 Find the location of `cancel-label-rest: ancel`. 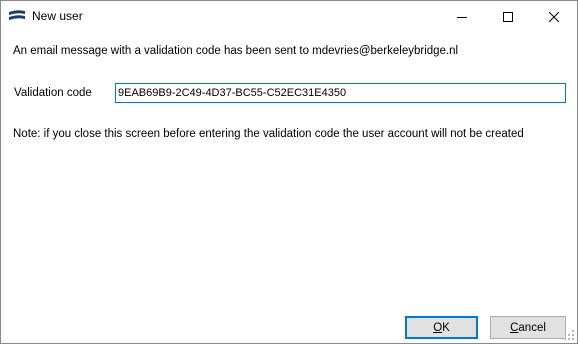

cancel-label-rest: ancel is located at coordinates (532, 327).